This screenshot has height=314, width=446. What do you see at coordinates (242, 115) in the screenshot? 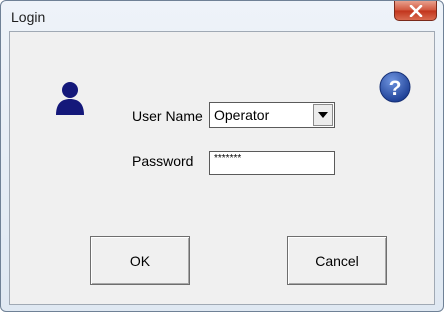
I see `username-value: Operator` at bounding box center [242, 115].